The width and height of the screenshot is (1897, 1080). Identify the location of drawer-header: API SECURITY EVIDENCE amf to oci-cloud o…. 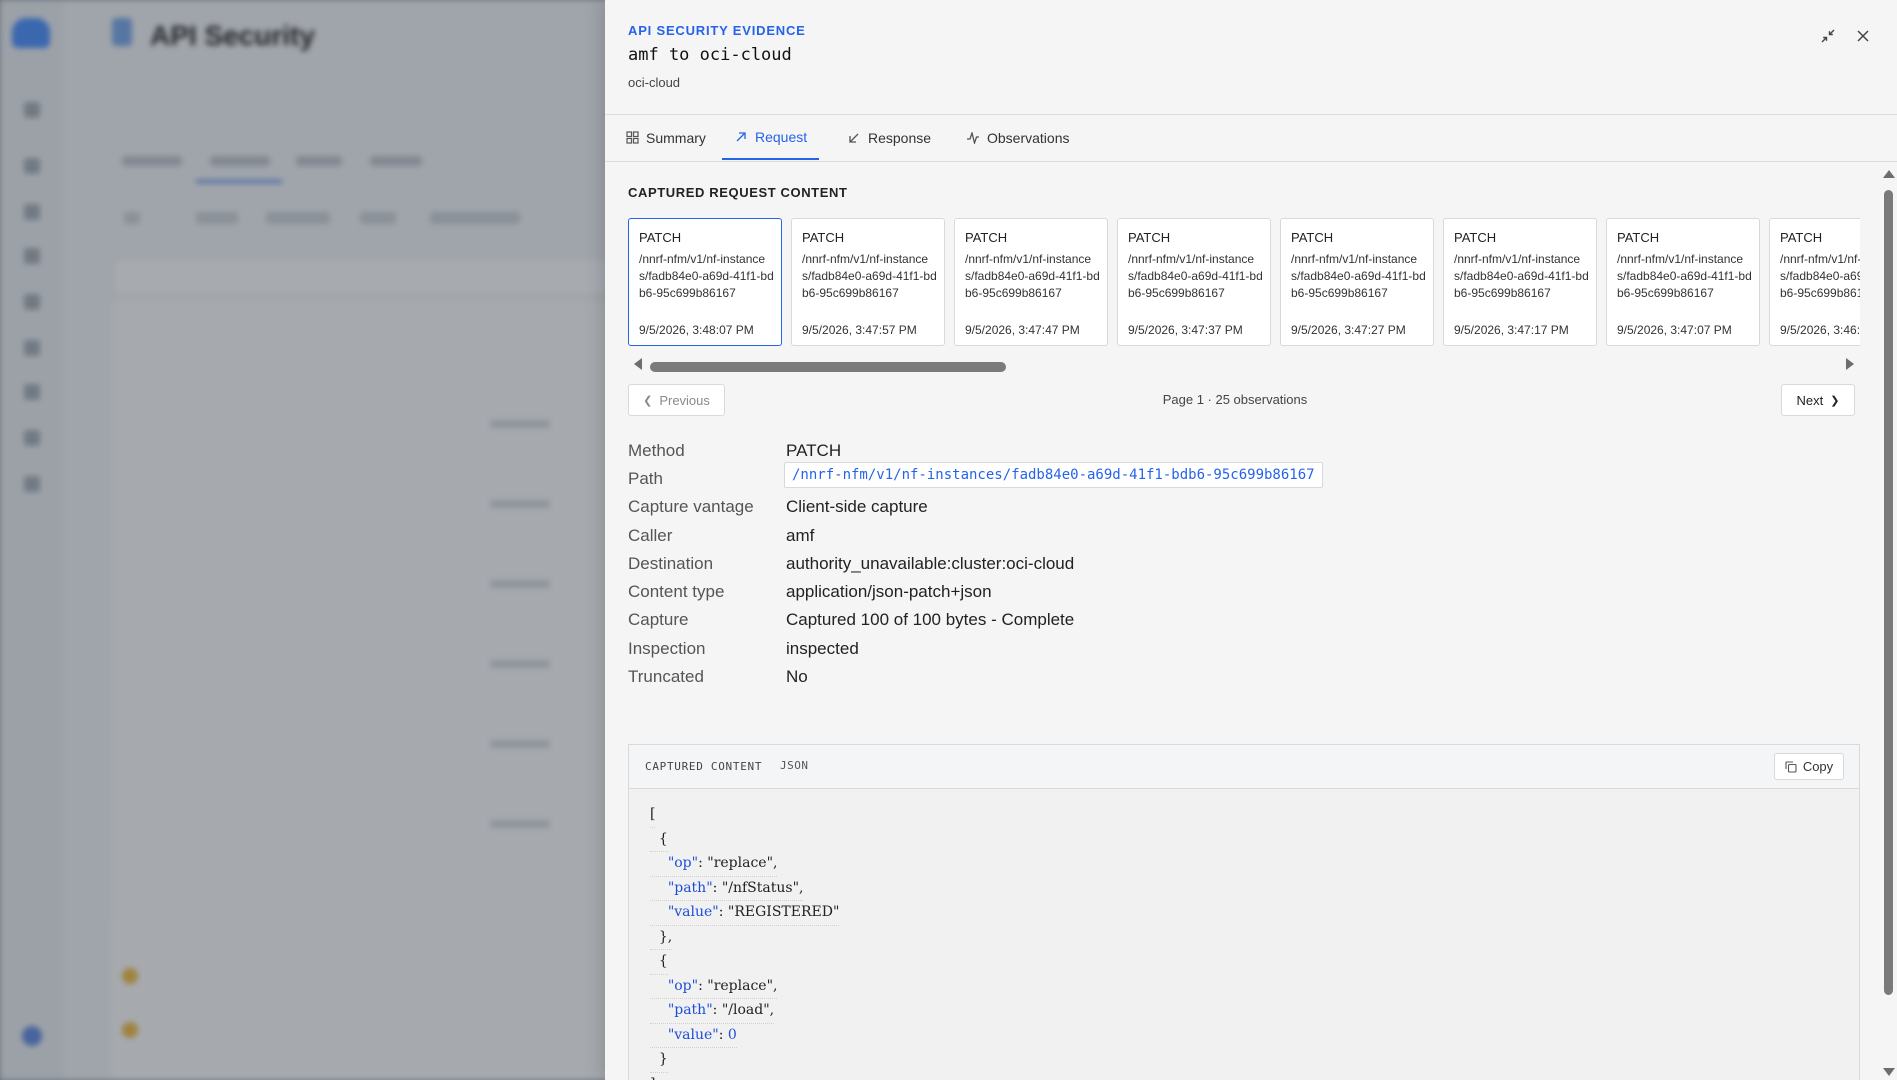
(1251, 57).